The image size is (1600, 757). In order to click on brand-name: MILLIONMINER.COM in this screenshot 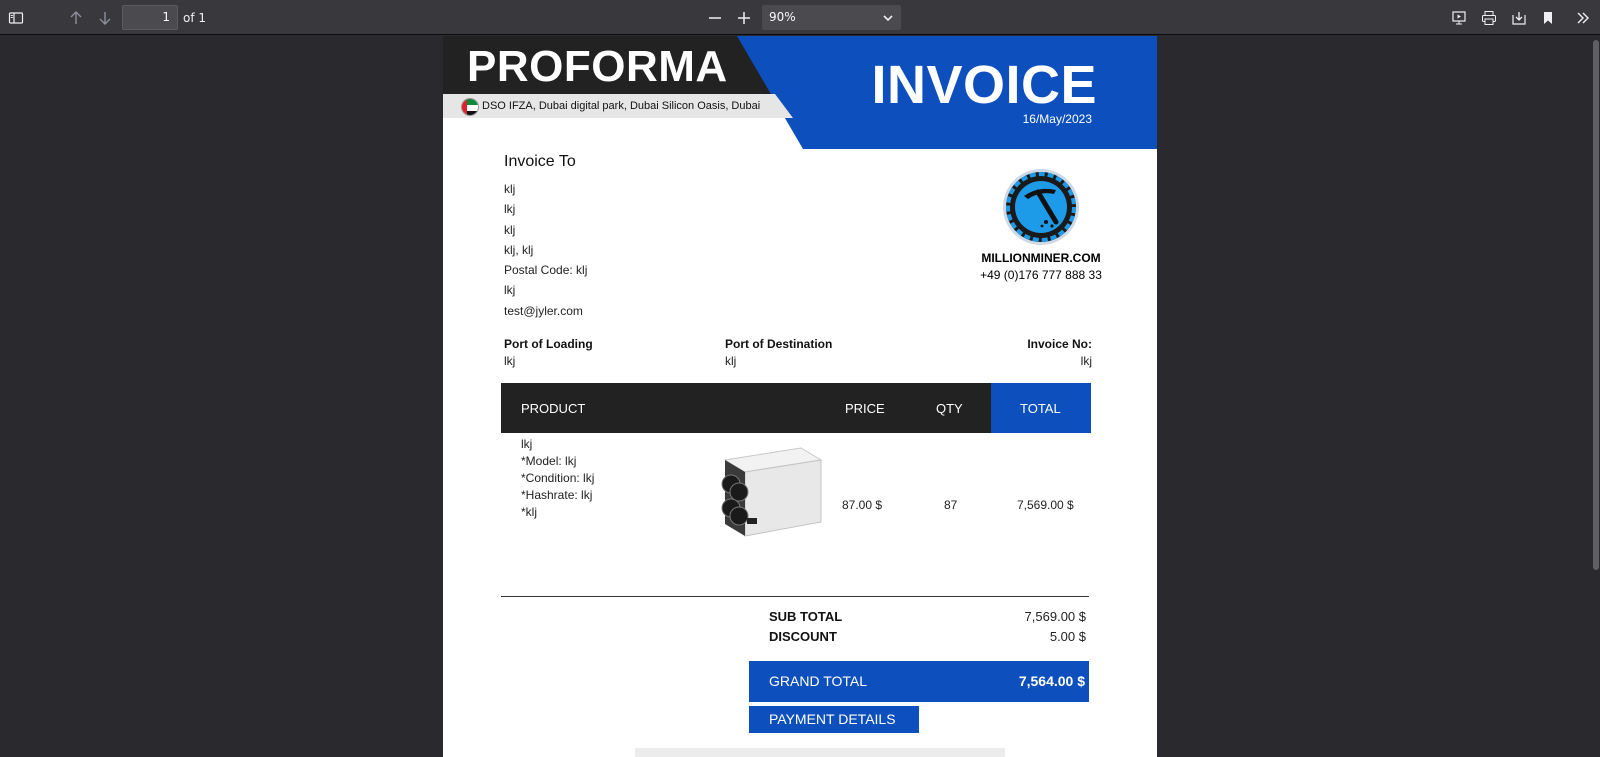, I will do `click(1041, 258)`.